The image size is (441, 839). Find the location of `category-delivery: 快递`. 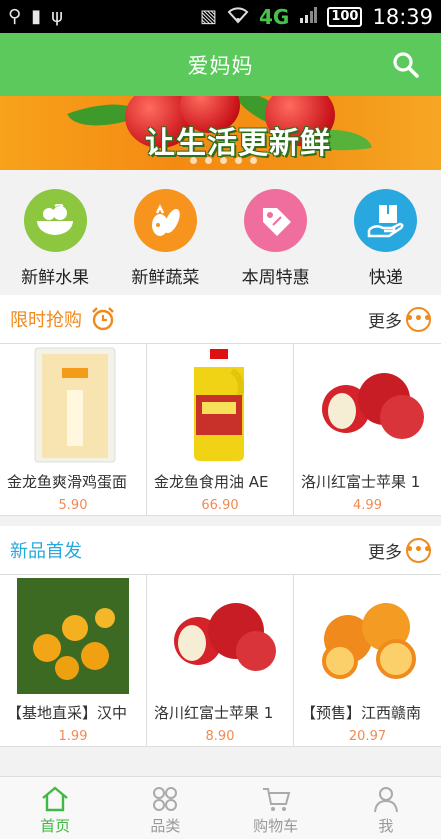

category-delivery: 快递 is located at coordinates (386, 242).